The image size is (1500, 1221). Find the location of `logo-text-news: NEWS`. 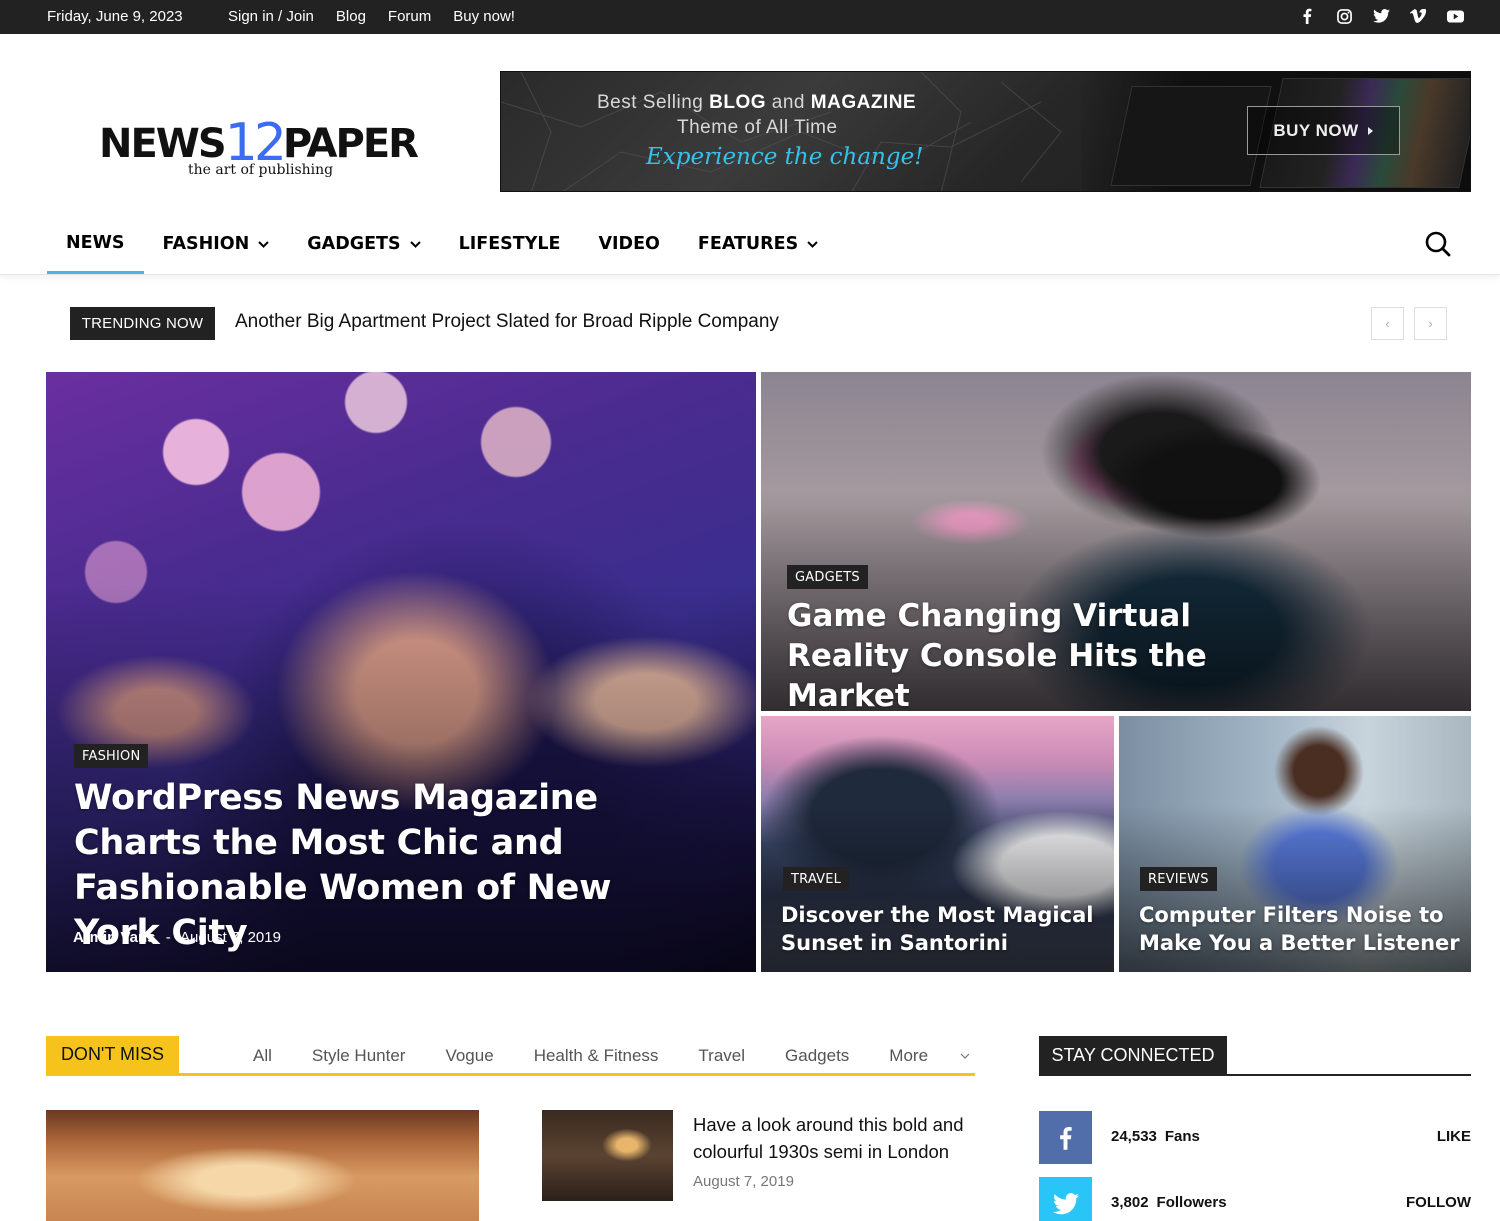

logo-text-news: NEWS is located at coordinates (163, 144).